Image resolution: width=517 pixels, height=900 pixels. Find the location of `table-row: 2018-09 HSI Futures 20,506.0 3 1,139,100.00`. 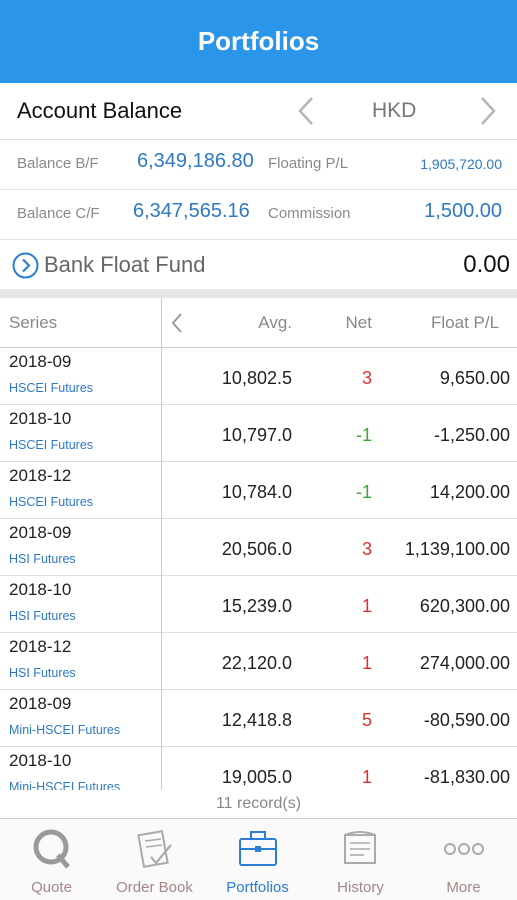

table-row: 2018-09 HSI Futures 20,506.0 3 1,139,100.00 is located at coordinates (258, 547).